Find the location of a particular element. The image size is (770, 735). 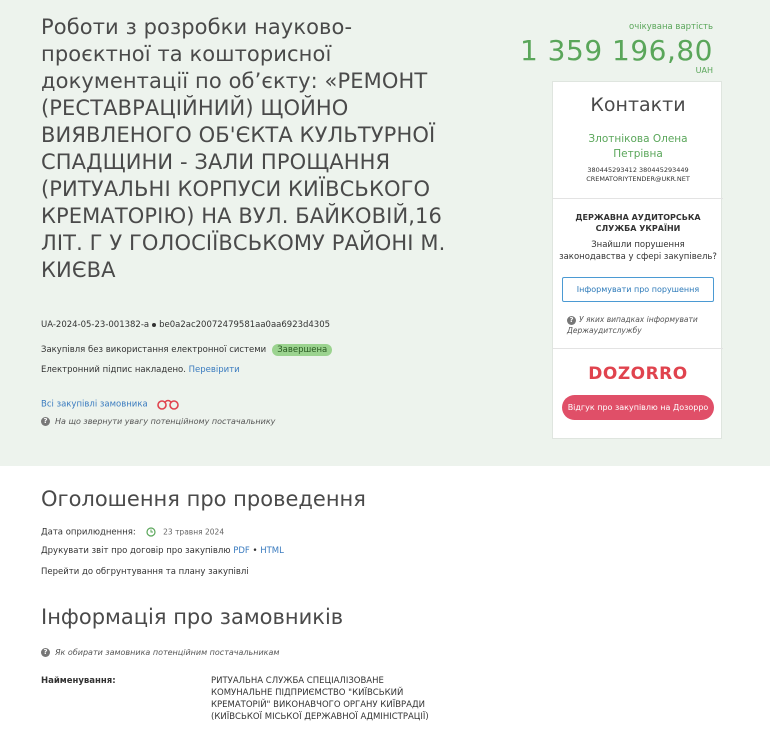

buyer-name-label: Найменування: is located at coordinates (78, 681).